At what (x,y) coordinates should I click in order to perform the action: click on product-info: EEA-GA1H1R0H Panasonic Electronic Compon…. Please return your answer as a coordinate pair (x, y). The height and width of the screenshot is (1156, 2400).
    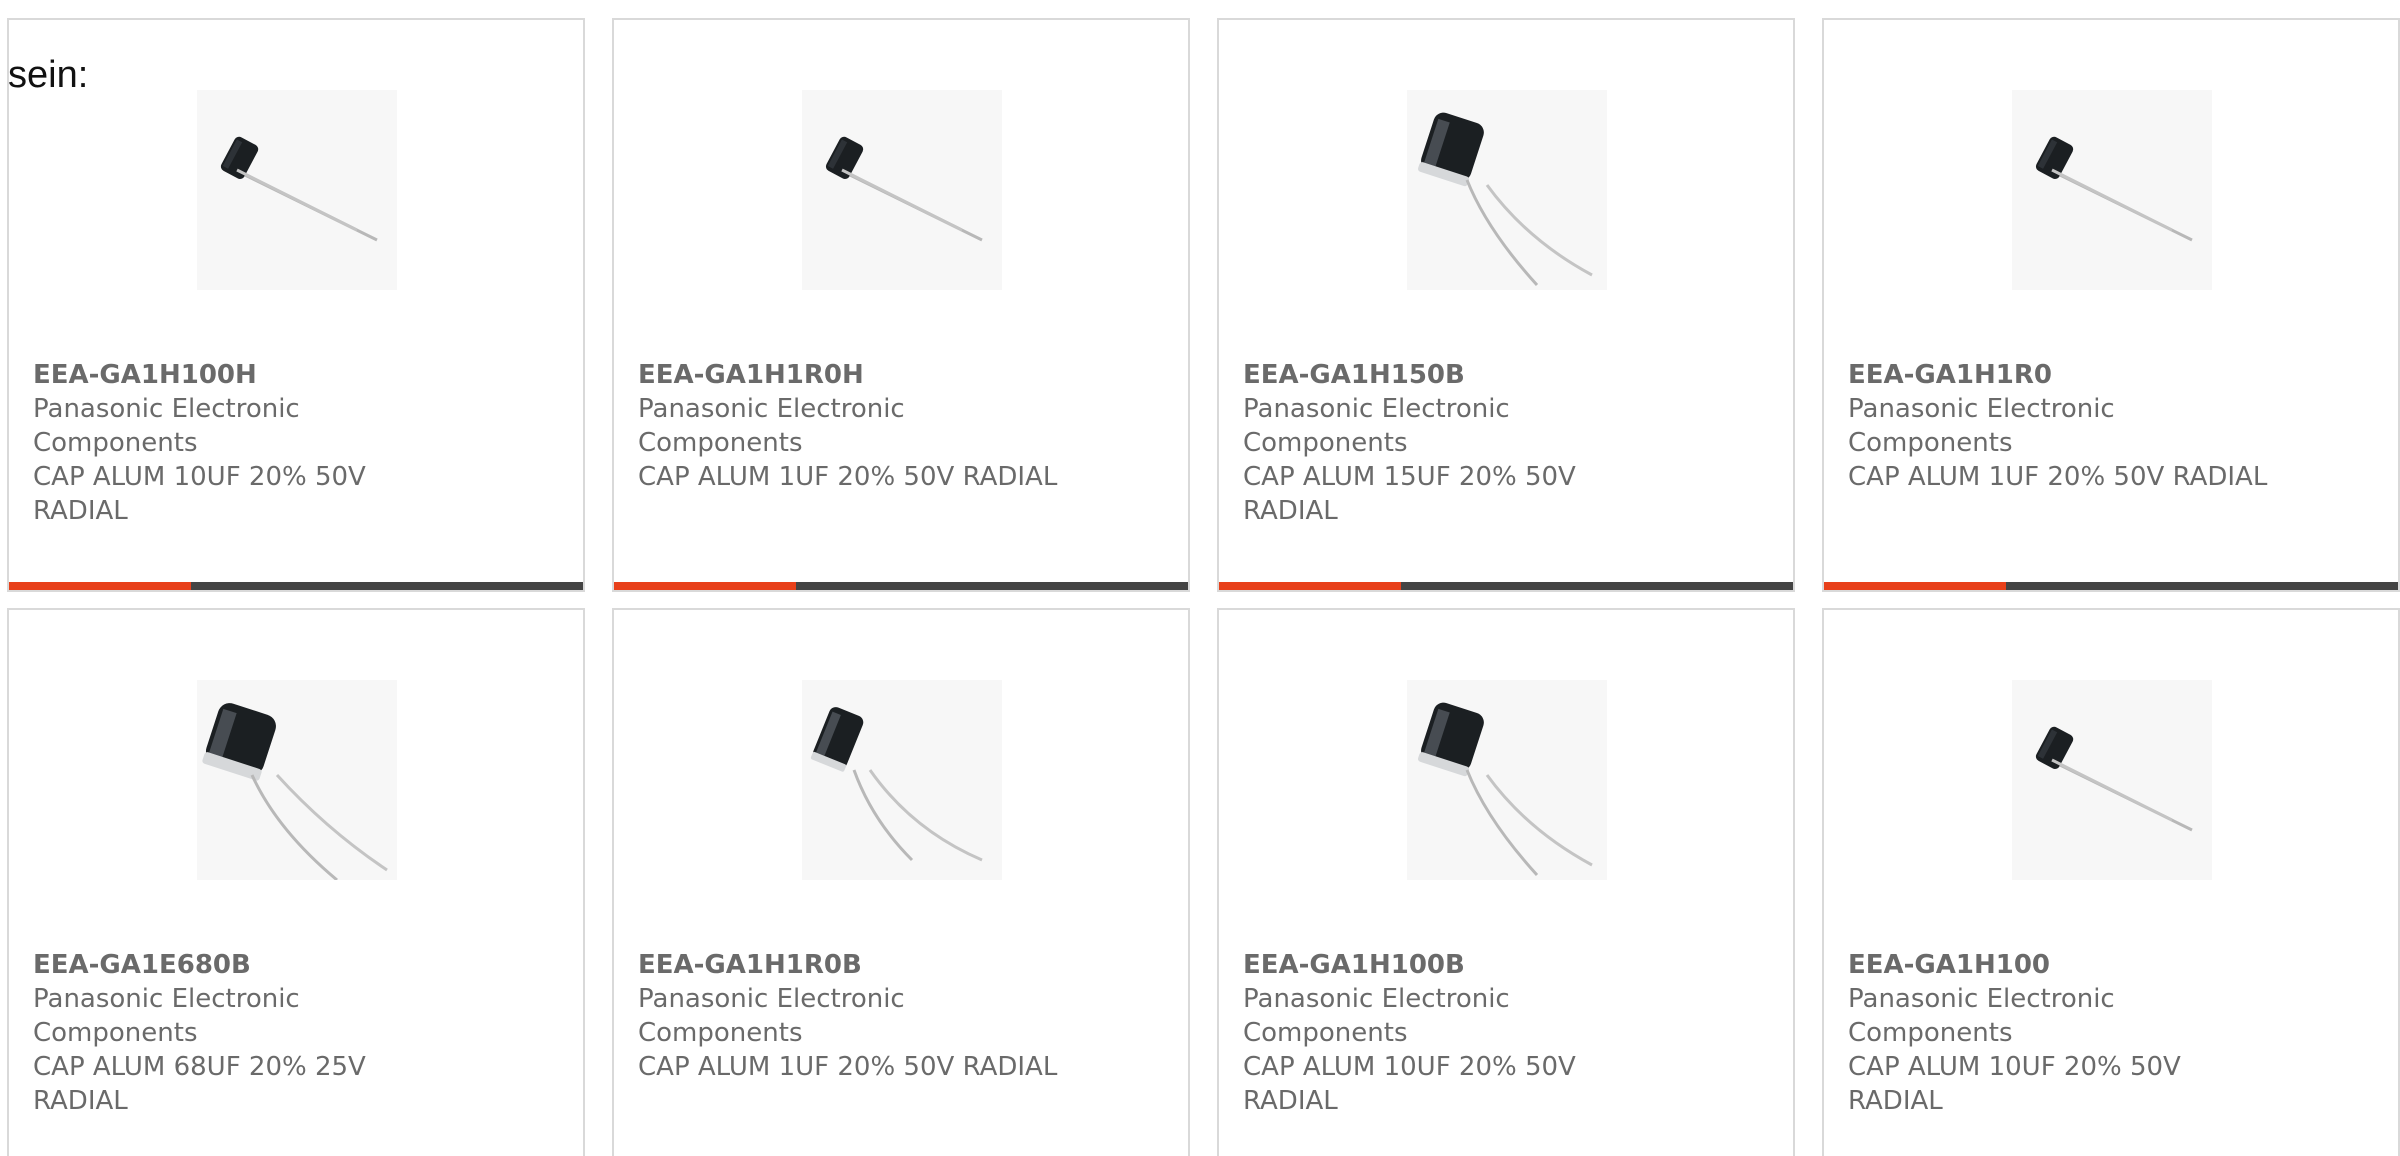
    Looking at the image, I should click on (853, 426).